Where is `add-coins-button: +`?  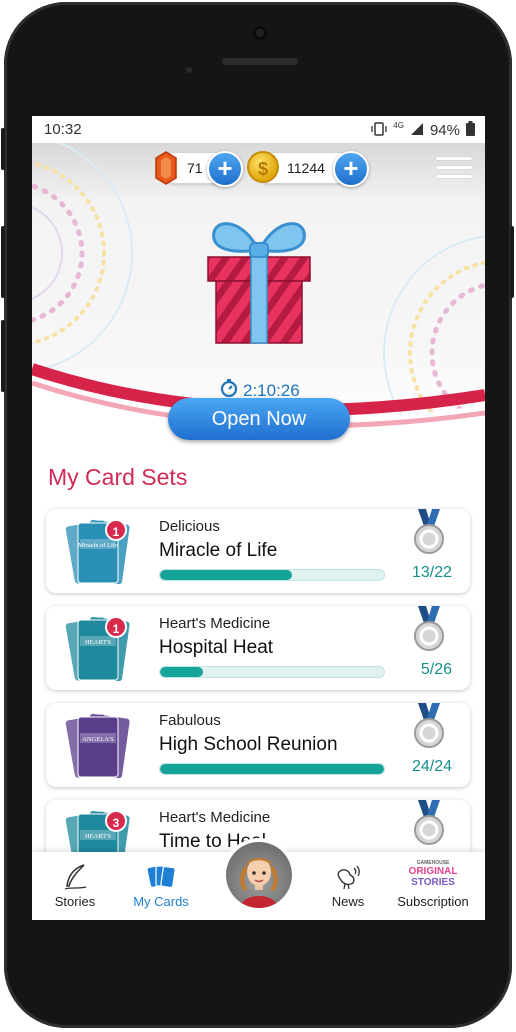
add-coins-button: + is located at coordinates (351, 169).